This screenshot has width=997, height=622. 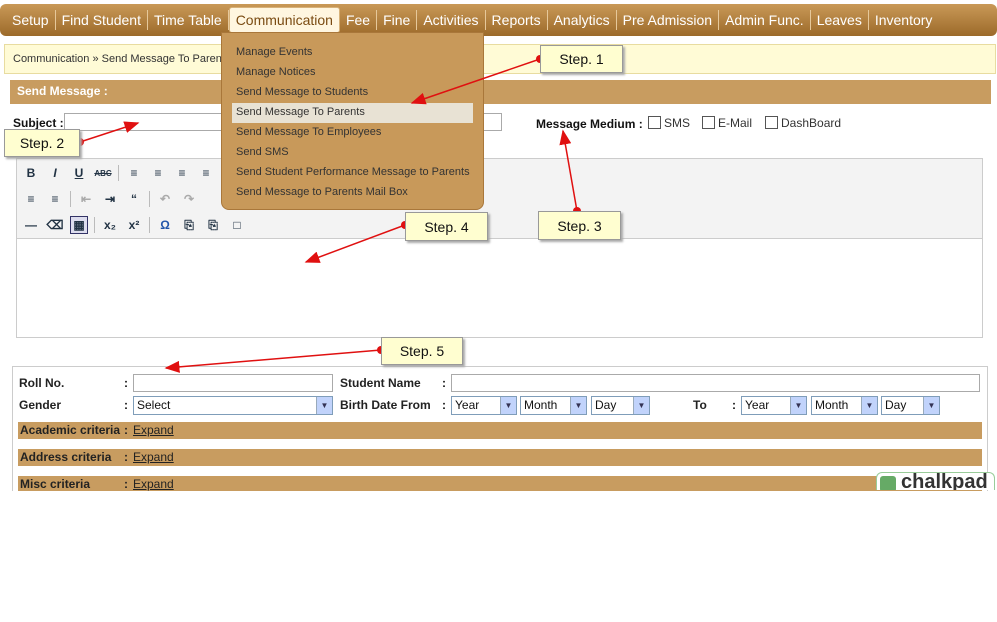 I want to click on step-4-arrow, so click(x=355, y=243).